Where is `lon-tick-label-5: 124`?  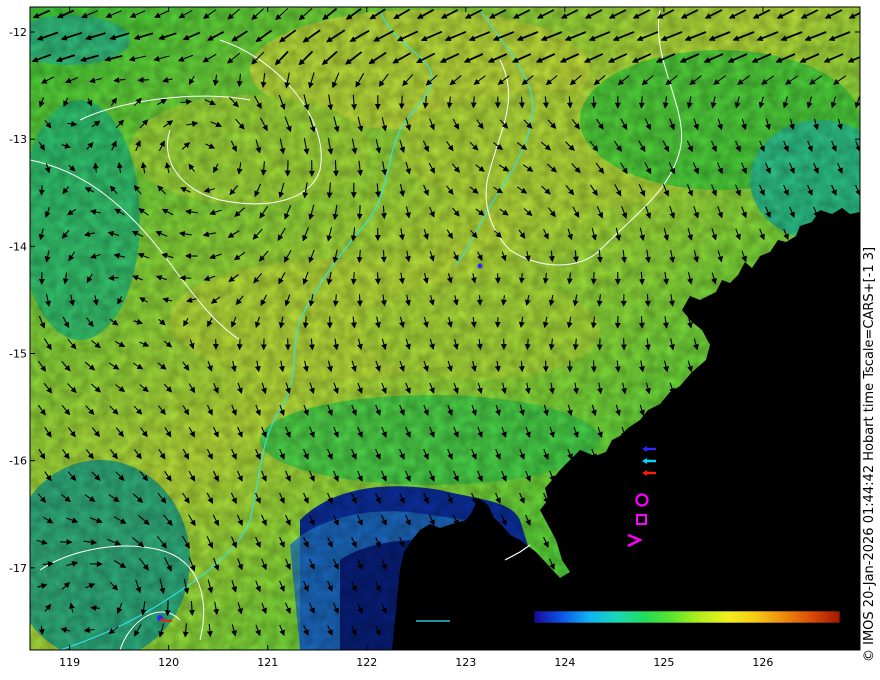
lon-tick-label-5: 124 is located at coordinates (564, 662).